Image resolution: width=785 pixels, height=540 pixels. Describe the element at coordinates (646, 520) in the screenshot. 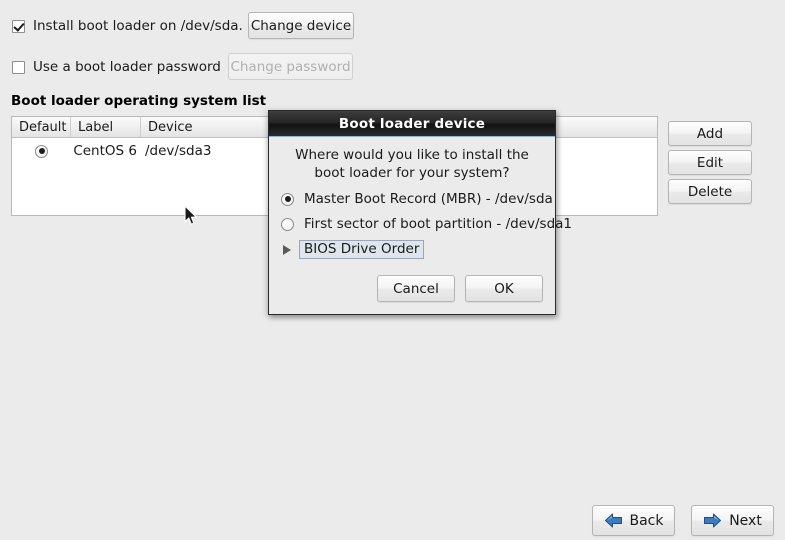

I see `back-button-label: Back` at that location.